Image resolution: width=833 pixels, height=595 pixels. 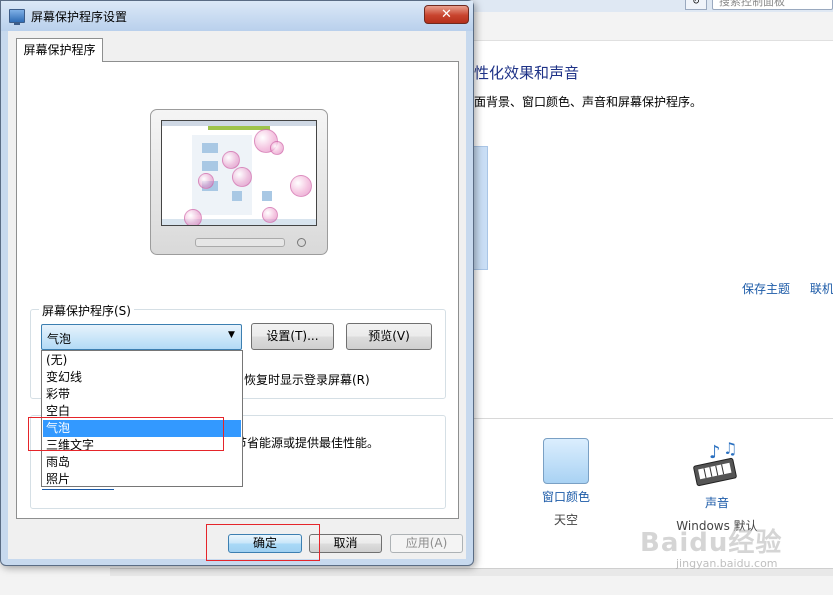 I want to click on window-color-icon, so click(x=566, y=461).